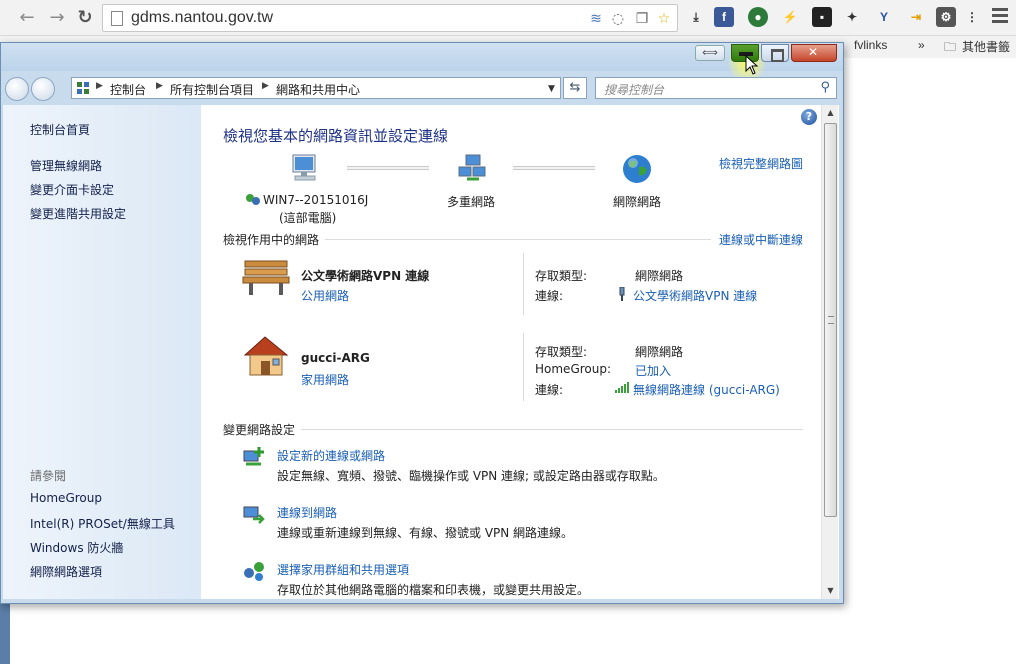 The image size is (1016, 664). I want to click on chevron-down-icon: ▼, so click(551, 89).